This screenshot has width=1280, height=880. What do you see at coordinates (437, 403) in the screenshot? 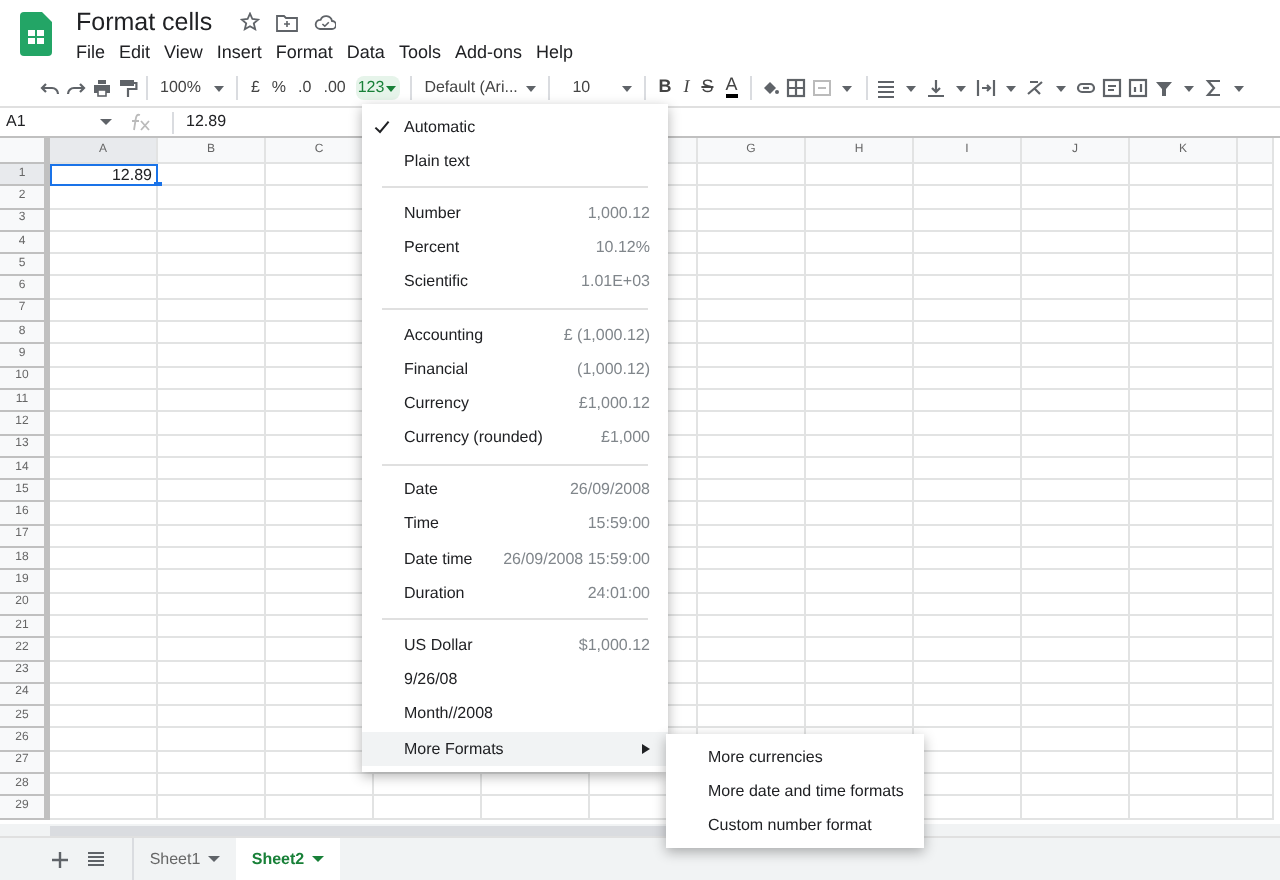
I see `menu-item-label: Currency` at bounding box center [437, 403].